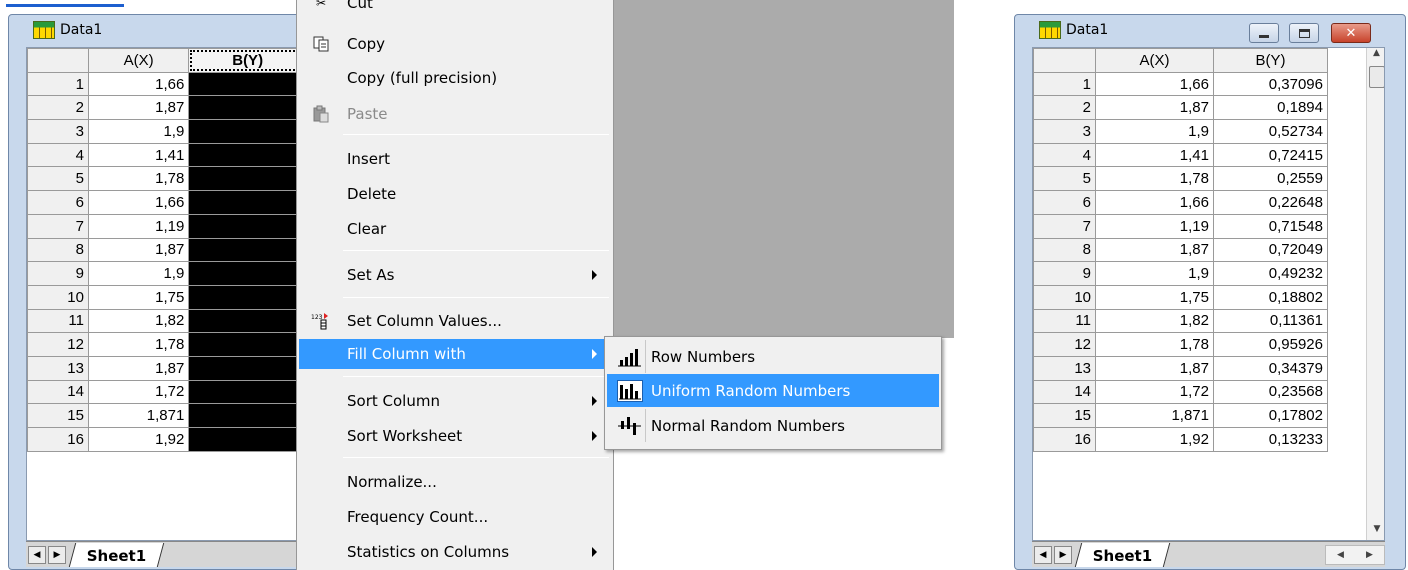 Image resolution: width=1408 pixels, height=570 pixels. What do you see at coordinates (1270, 392) in the screenshot?
I see `cell-b: 0,23568` at bounding box center [1270, 392].